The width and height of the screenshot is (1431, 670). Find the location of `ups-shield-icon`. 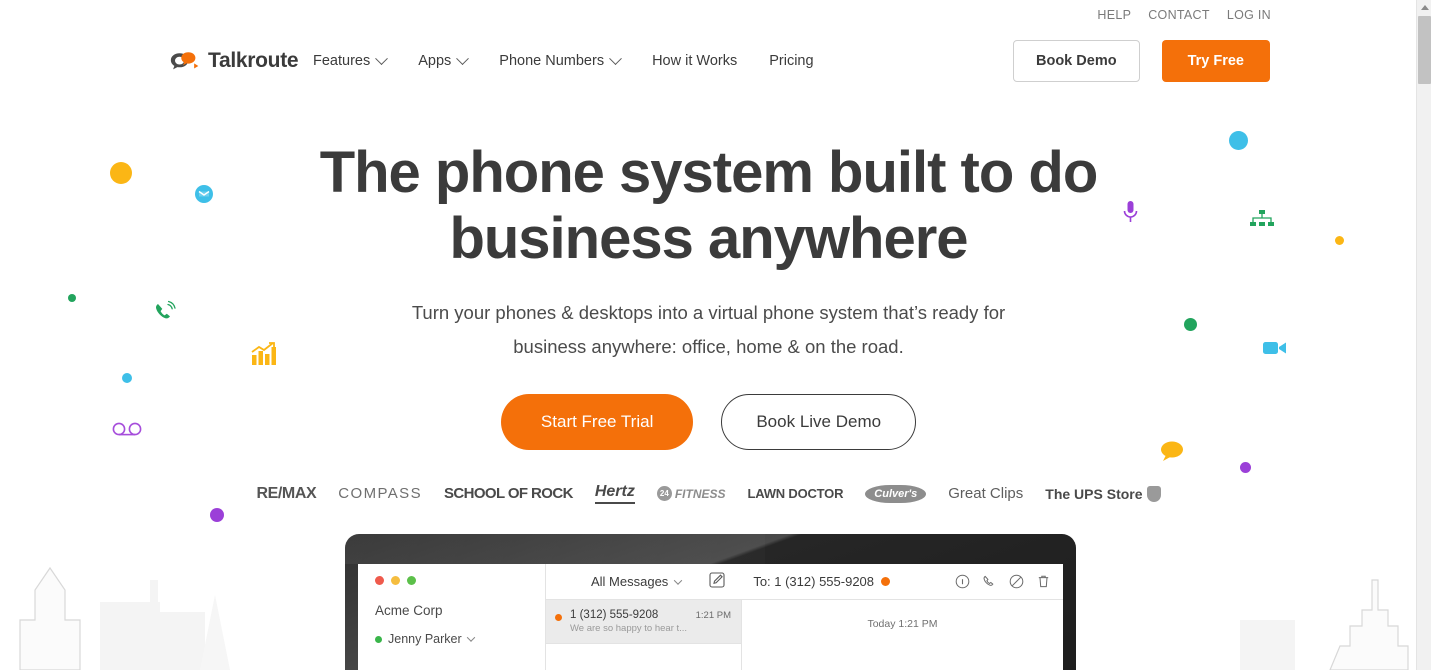

ups-shield-icon is located at coordinates (1153, 493).